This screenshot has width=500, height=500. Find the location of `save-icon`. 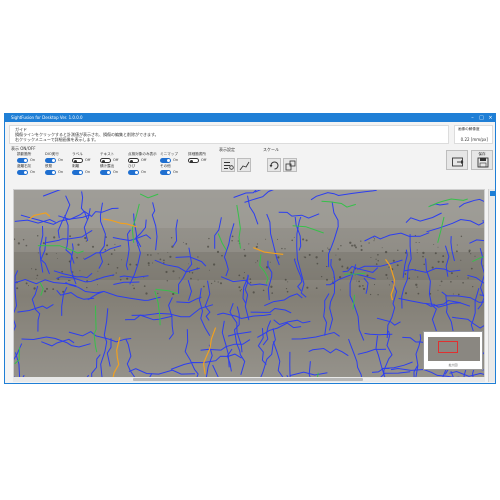

save-icon is located at coordinates (483, 162).